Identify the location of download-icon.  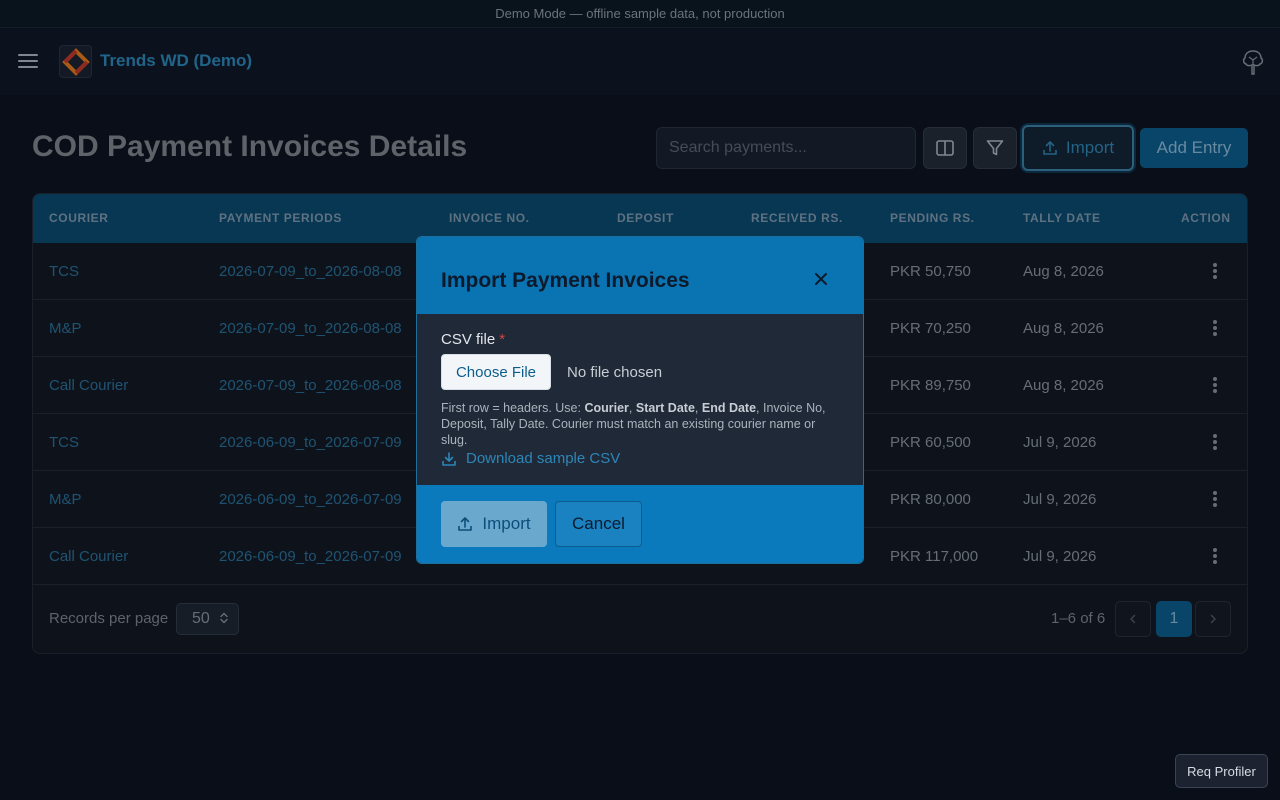
(449, 458).